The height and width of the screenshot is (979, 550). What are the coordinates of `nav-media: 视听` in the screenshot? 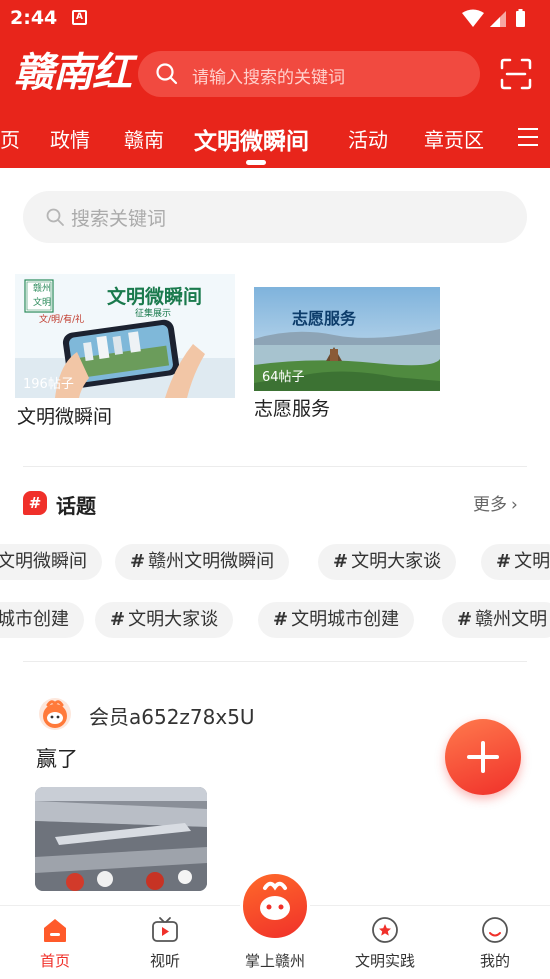 It's located at (165, 942).